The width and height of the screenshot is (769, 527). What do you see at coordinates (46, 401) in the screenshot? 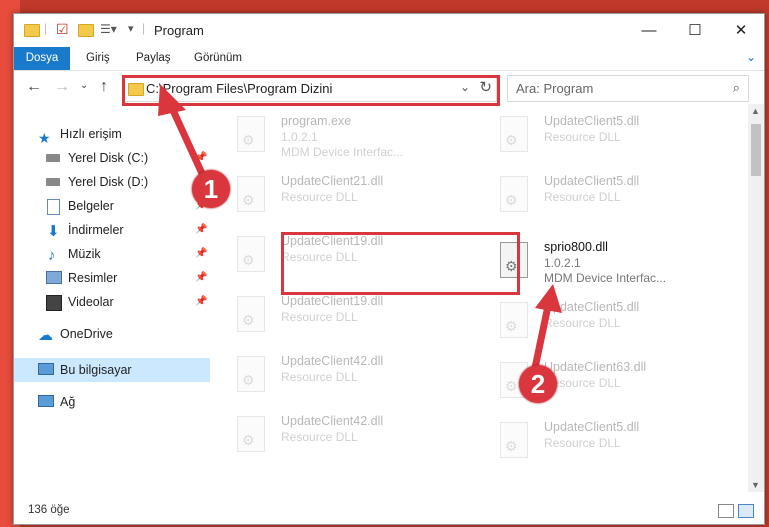
I see `network-icon` at bounding box center [46, 401].